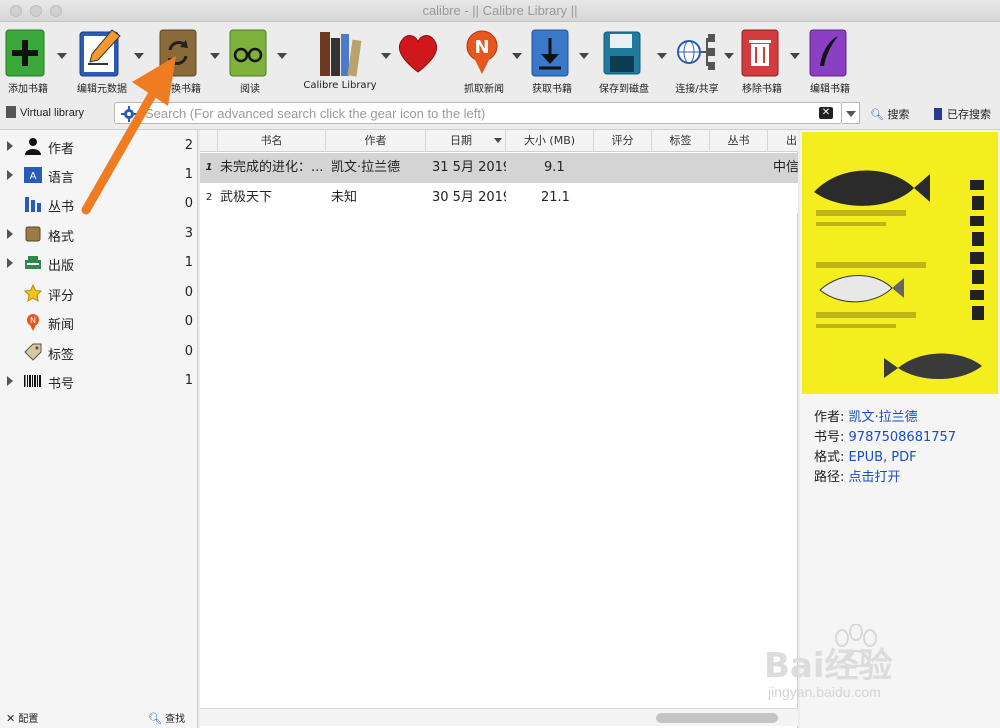  I want to click on baidu-watermark: Bai经验 jingyan.baidu.com, so click(870, 665).